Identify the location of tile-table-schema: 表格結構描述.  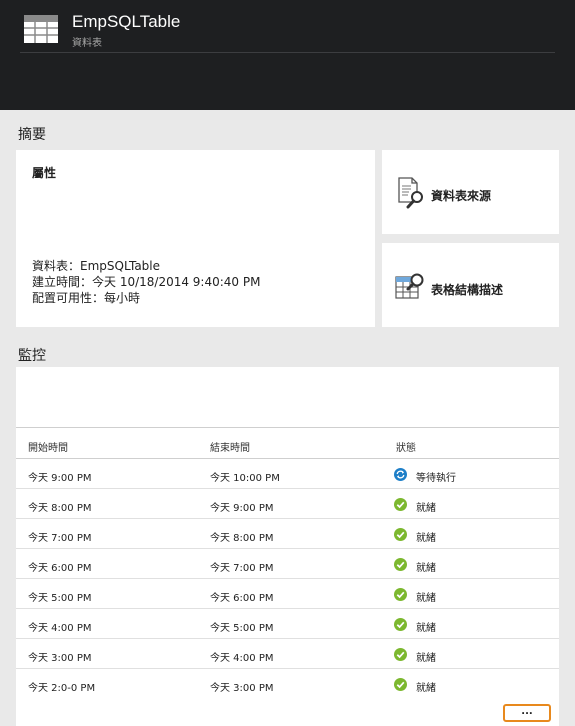
(470, 285).